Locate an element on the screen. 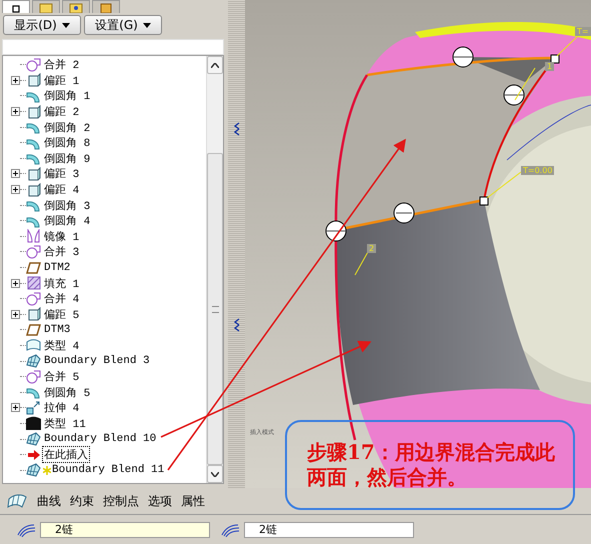 This screenshot has width=591, height=544. tree-item: 在此插入 is located at coordinates (66, 454).